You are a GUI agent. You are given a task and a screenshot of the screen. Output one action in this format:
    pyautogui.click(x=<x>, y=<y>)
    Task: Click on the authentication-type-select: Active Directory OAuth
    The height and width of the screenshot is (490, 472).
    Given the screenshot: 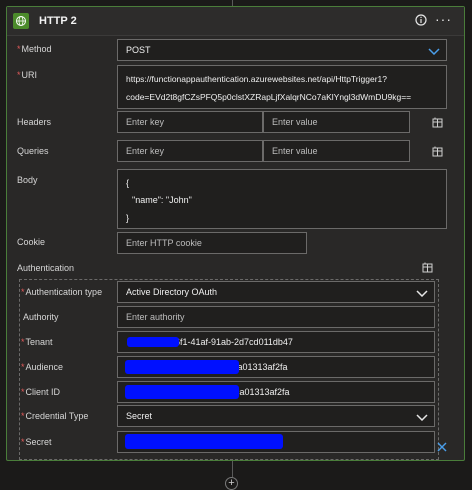 What is the action you would take?
    pyautogui.click(x=276, y=292)
    